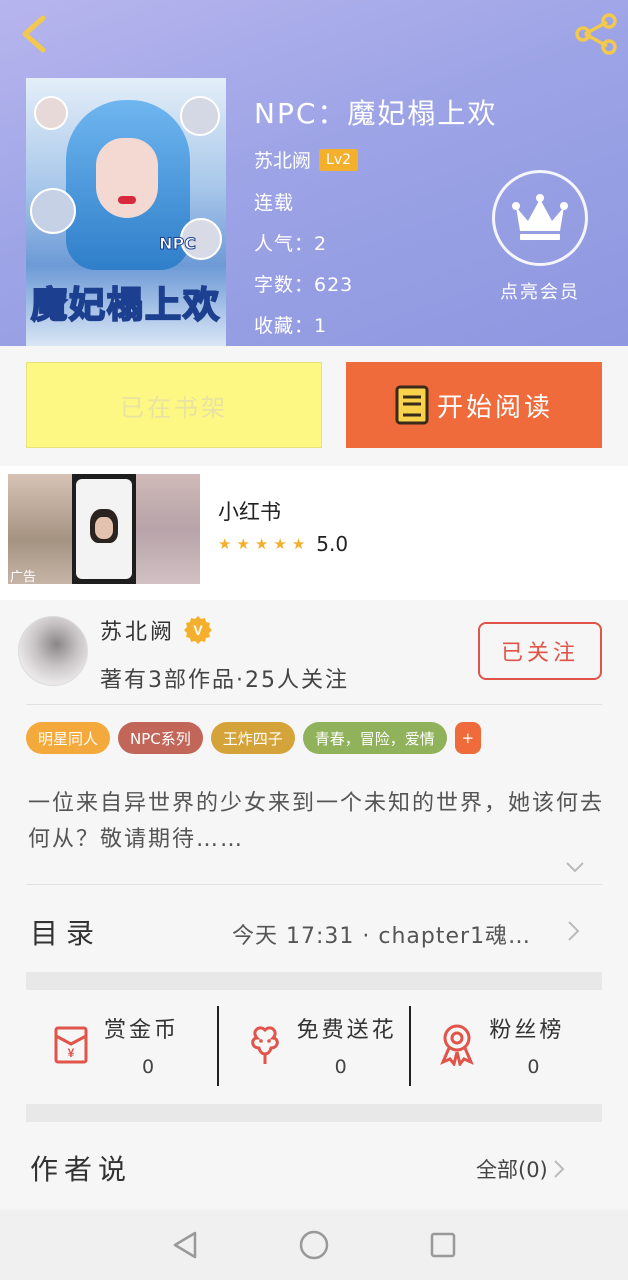 The width and height of the screenshot is (628, 1280). I want to click on system-nav-bar, so click(314, 1245).